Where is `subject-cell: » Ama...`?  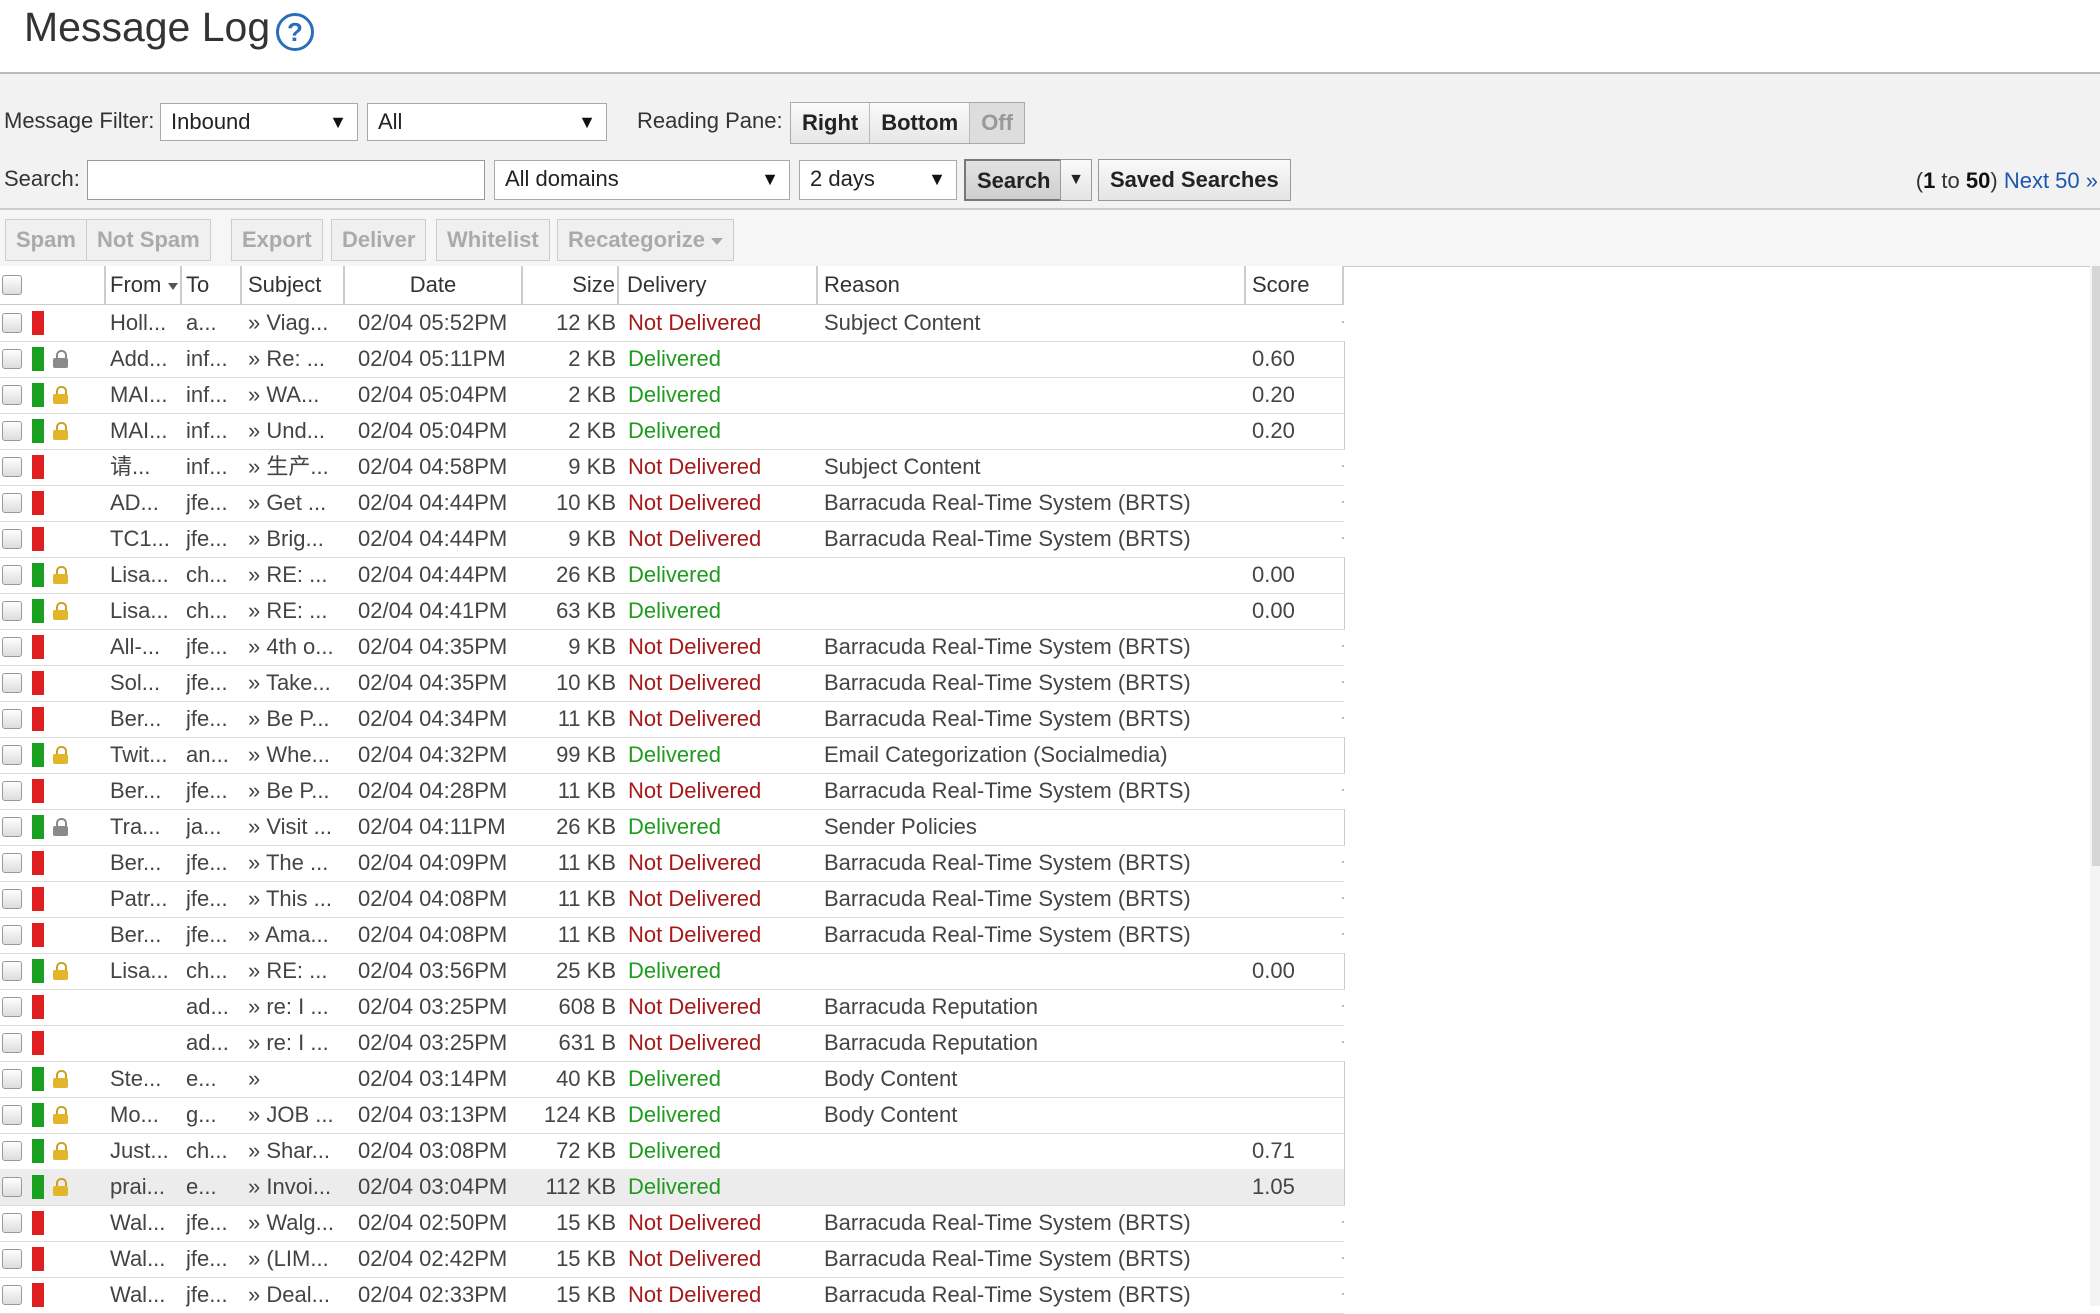 subject-cell: » Ama... is located at coordinates (294, 935).